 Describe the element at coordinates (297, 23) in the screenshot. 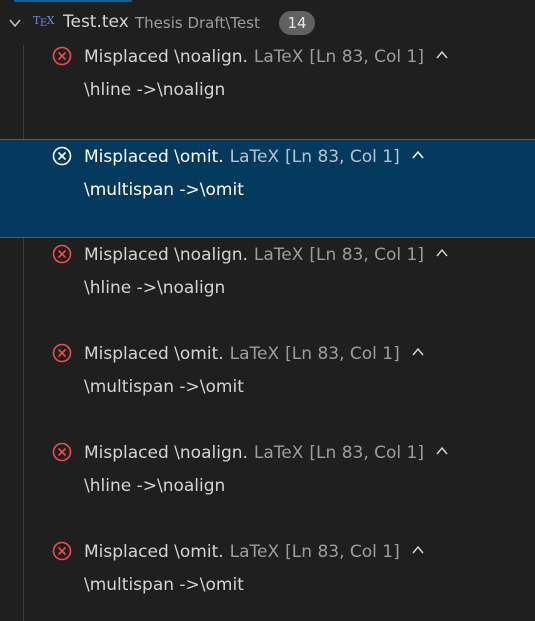

I see `problem-count-badge: 14` at that location.